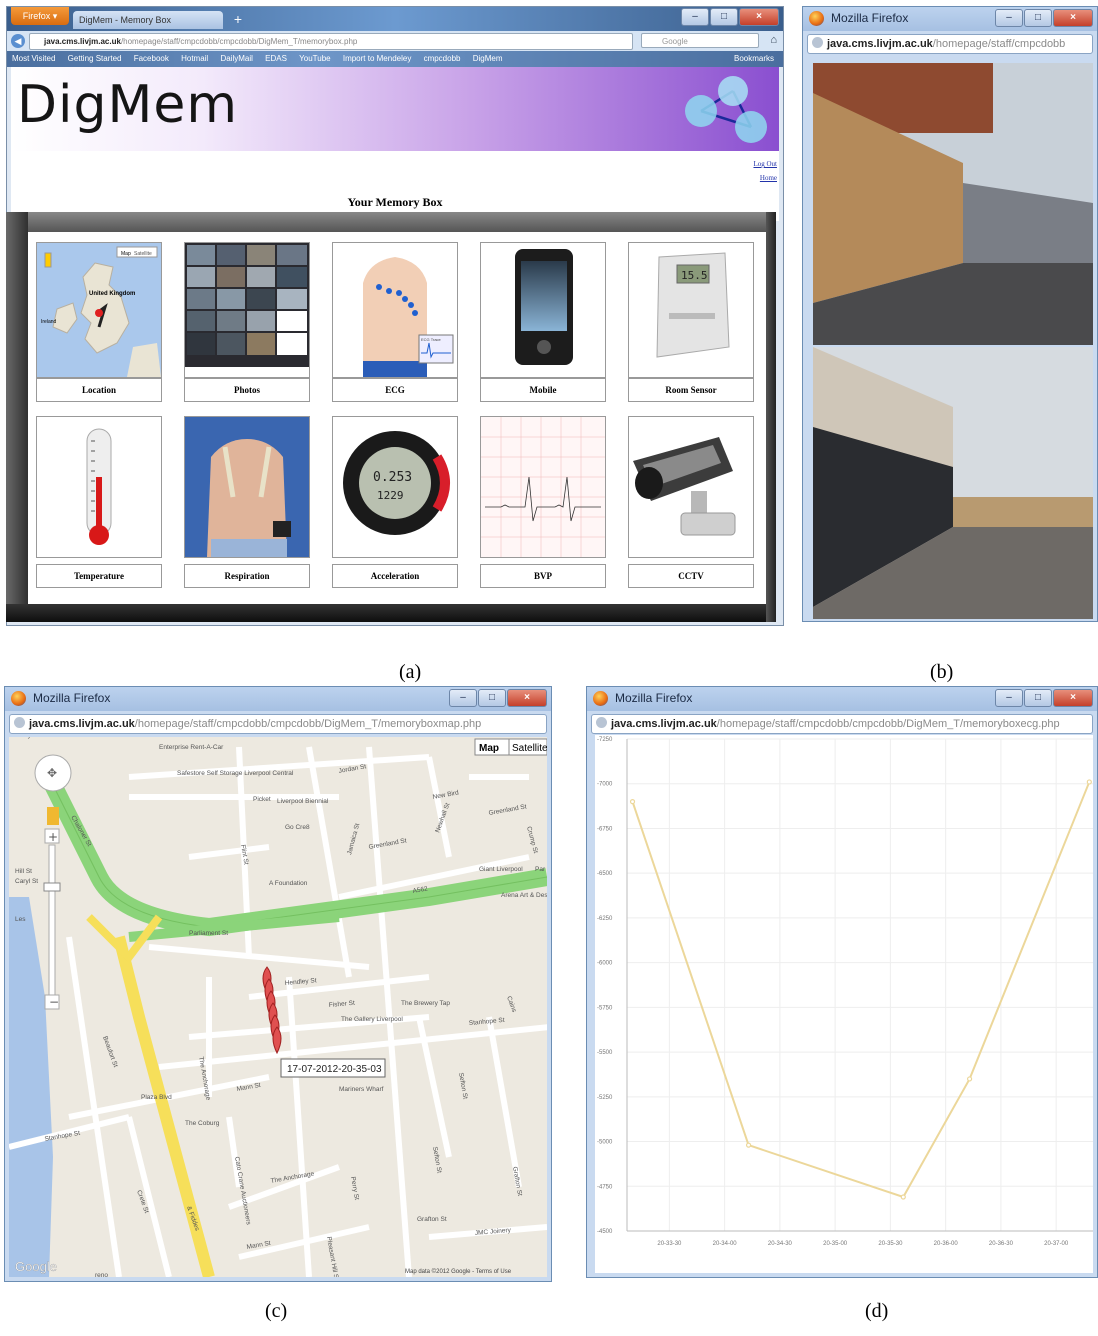 Image resolution: width=1098 pixels, height=1336 pixels. I want to click on street-label: reno, so click(101, 1274).